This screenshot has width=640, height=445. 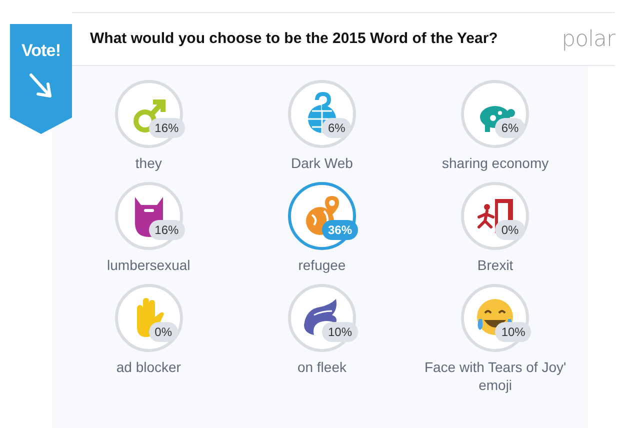 I want to click on option-label: Brexit, so click(x=495, y=265).